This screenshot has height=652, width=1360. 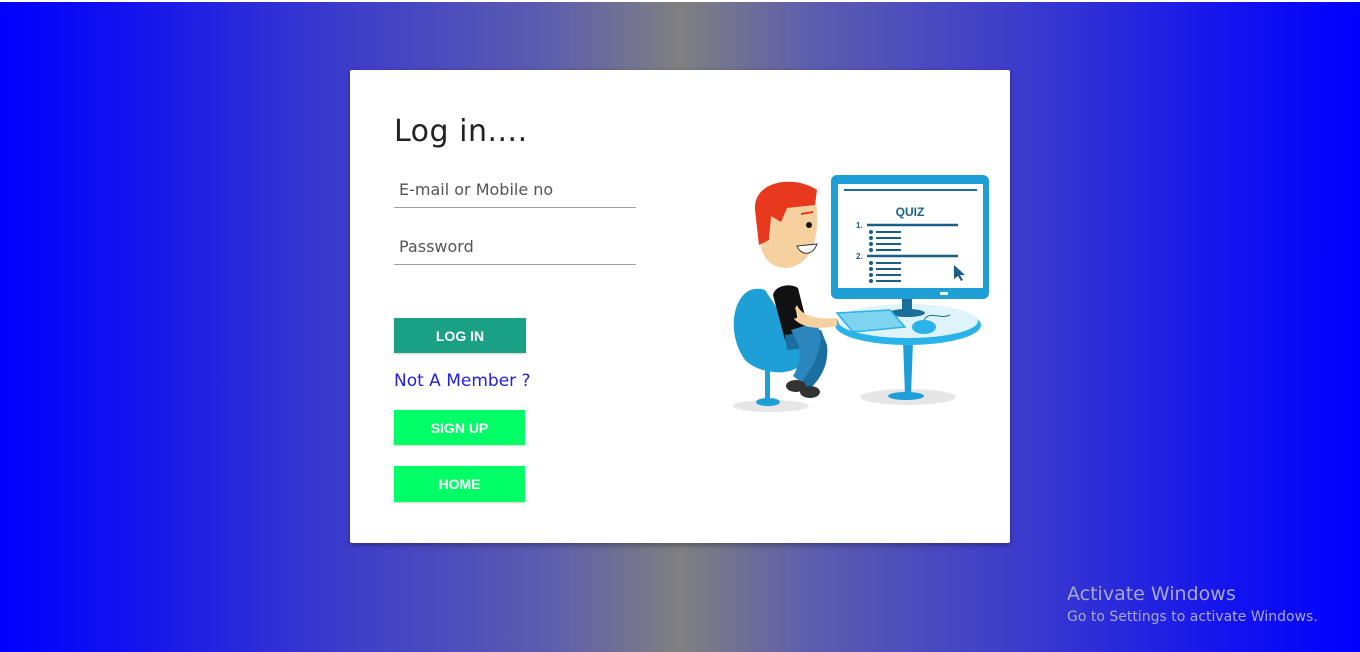 What do you see at coordinates (459, 427) in the screenshot?
I see `signup-button: SIGN UP` at bounding box center [459, 427].